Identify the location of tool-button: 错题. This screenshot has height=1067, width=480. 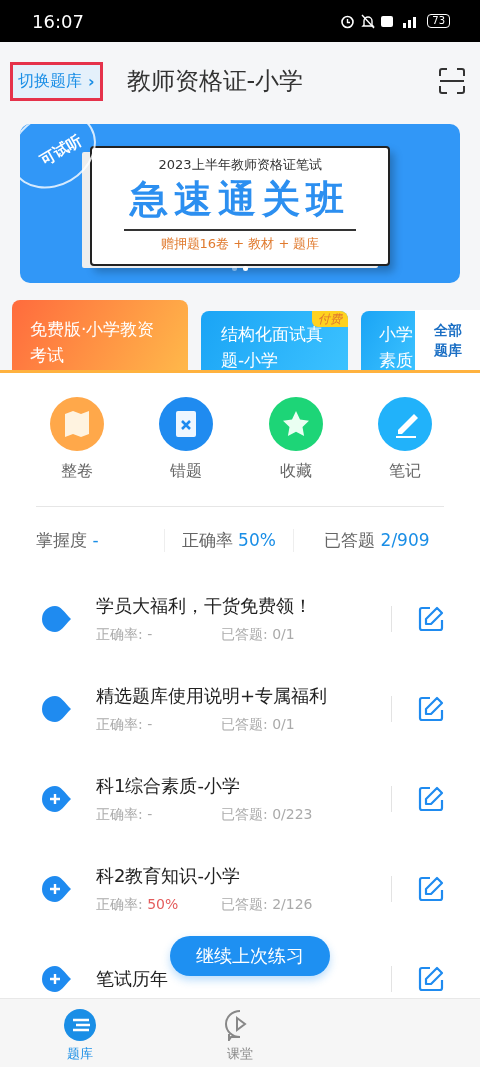
(186, 439).